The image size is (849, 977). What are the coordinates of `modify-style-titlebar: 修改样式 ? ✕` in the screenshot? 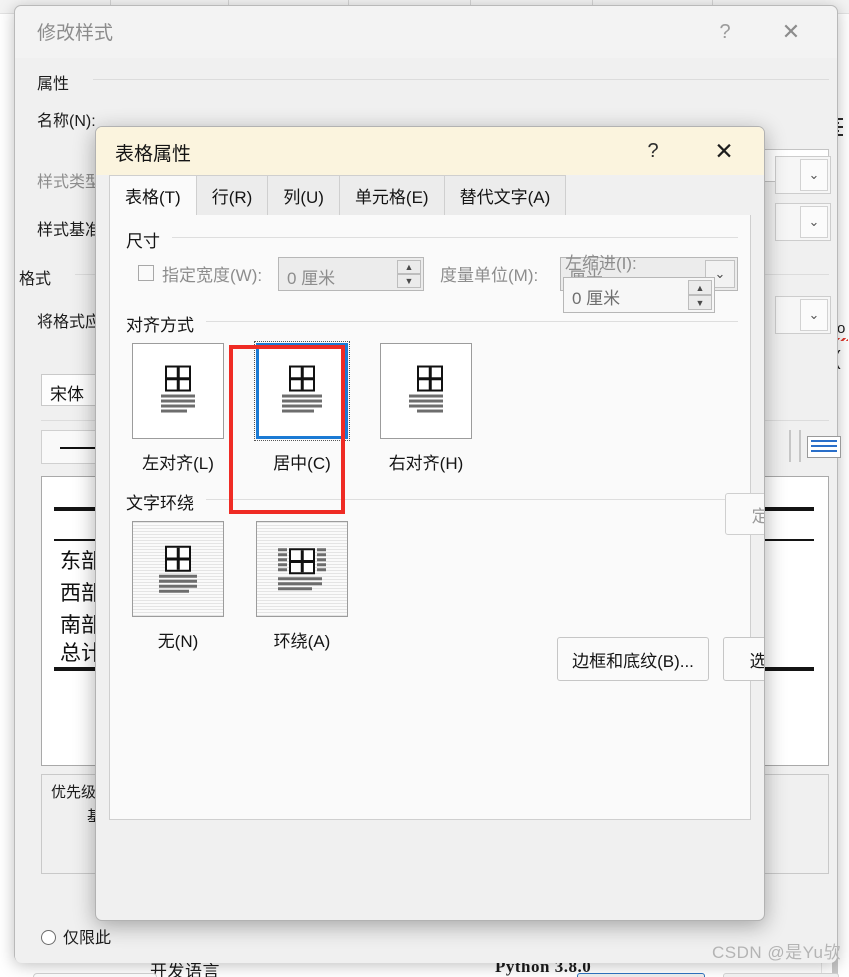 It's located at (426, 32).